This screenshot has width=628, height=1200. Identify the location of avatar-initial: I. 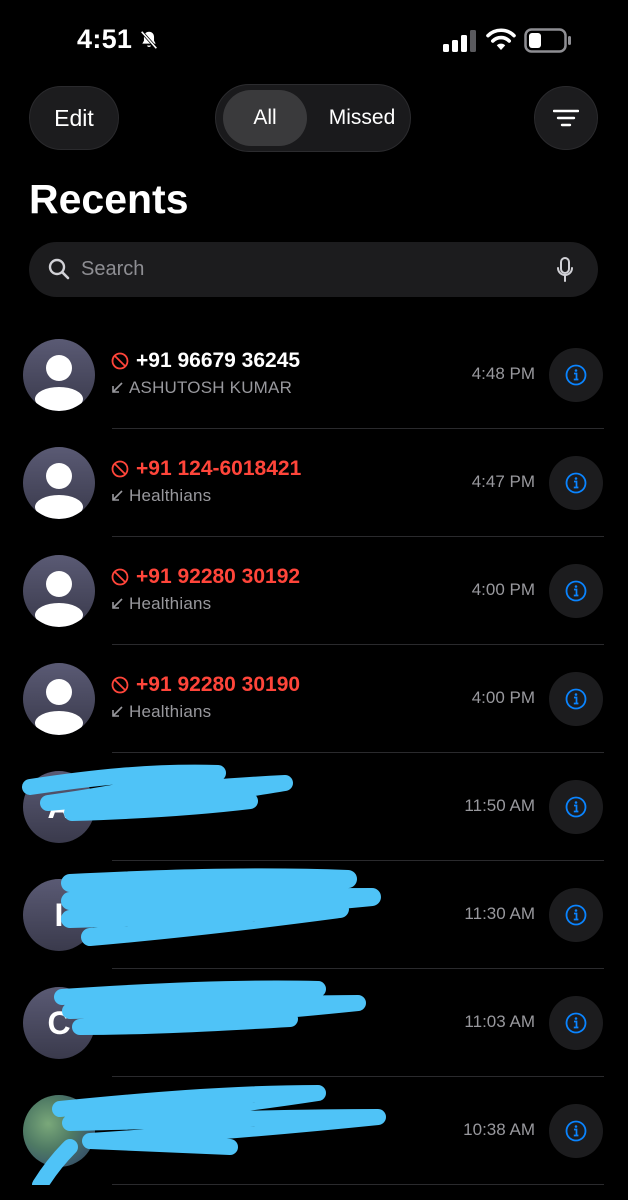
(59, 915).